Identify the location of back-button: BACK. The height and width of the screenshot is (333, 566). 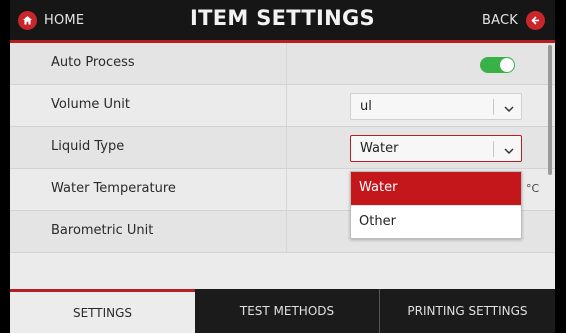
(513, 20).